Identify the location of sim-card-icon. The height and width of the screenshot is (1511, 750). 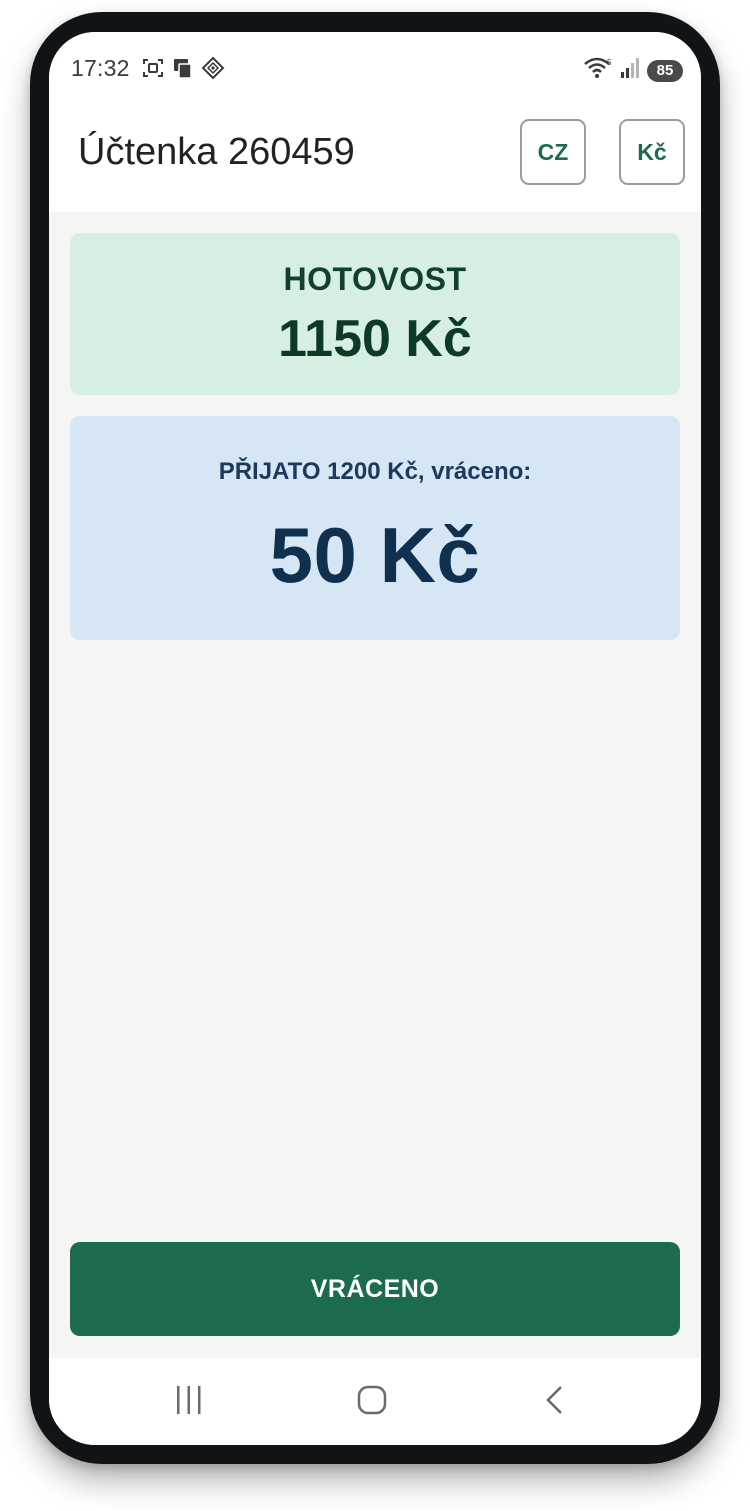
(183, 70).